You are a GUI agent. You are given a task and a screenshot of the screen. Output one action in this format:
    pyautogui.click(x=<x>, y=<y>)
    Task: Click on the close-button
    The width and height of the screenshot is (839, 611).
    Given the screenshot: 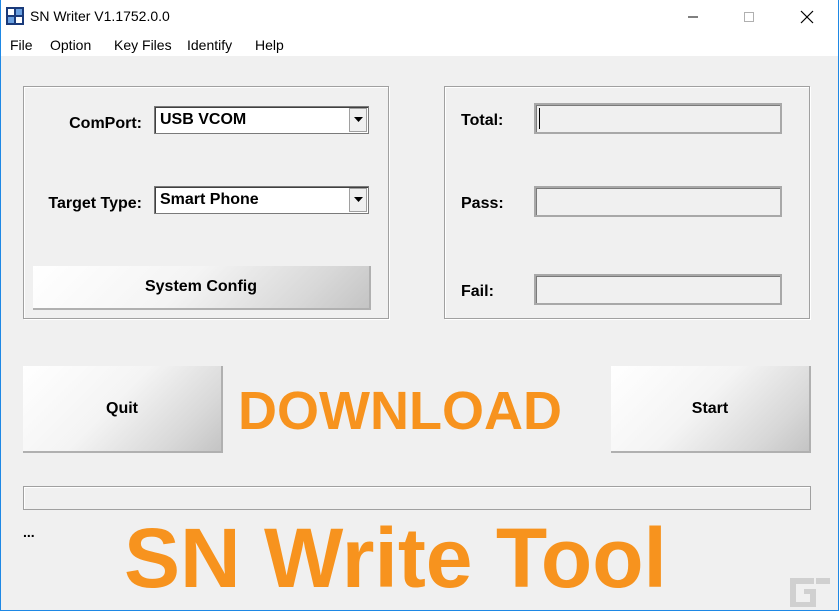 What is the action you would take?
    pyautogui.click(x=807, y=16)
    